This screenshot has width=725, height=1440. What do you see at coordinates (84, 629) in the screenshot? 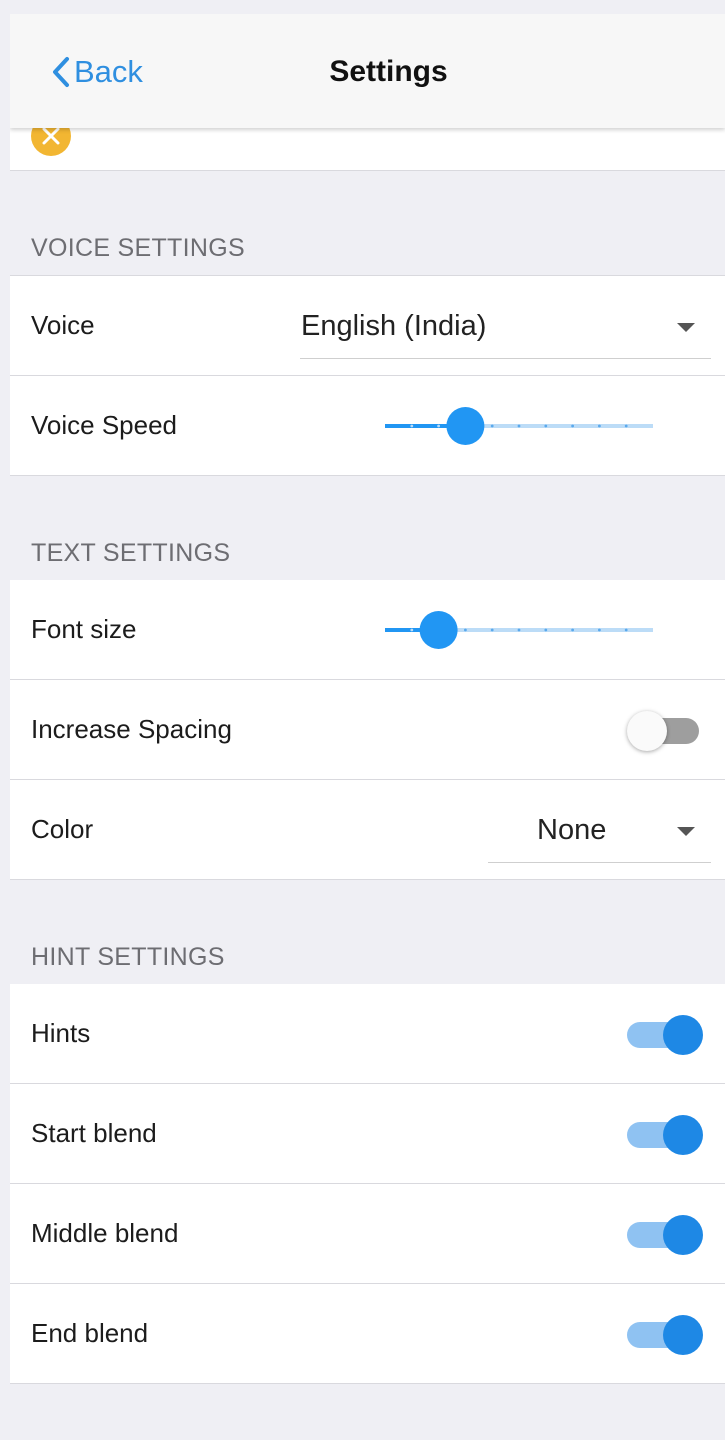
I see `font-size-label: Font size` at bounding box center [84, 629].